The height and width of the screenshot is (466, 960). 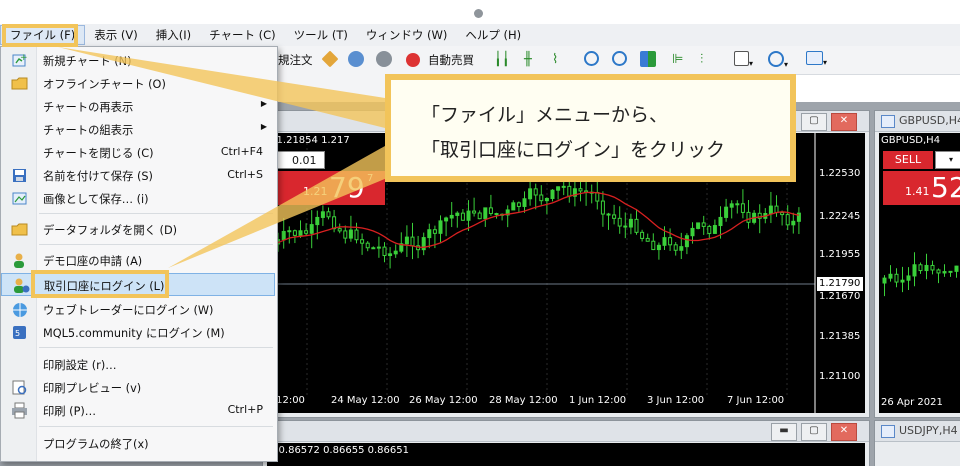 What do you see at coordinates (443, 400) in the screenshot?
I see `time-label-3: 26 May 12:00` at bounding box center [443, 400].